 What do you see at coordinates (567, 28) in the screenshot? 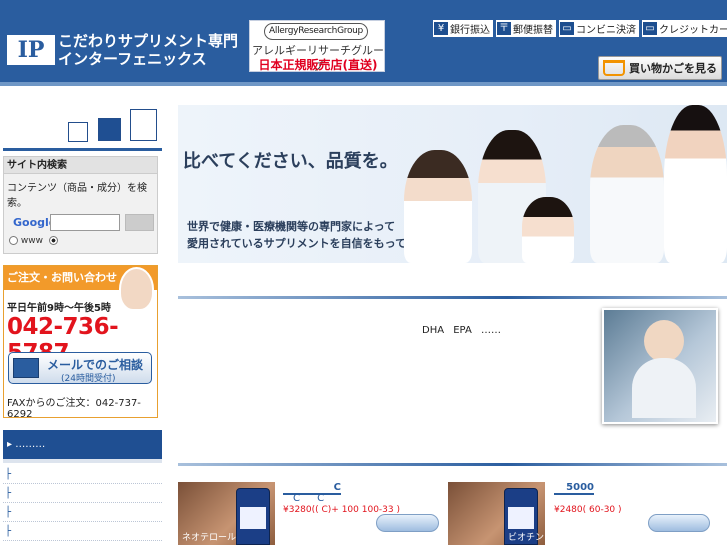
I see `store-icon: ▭` at bounding box center [567, 28].